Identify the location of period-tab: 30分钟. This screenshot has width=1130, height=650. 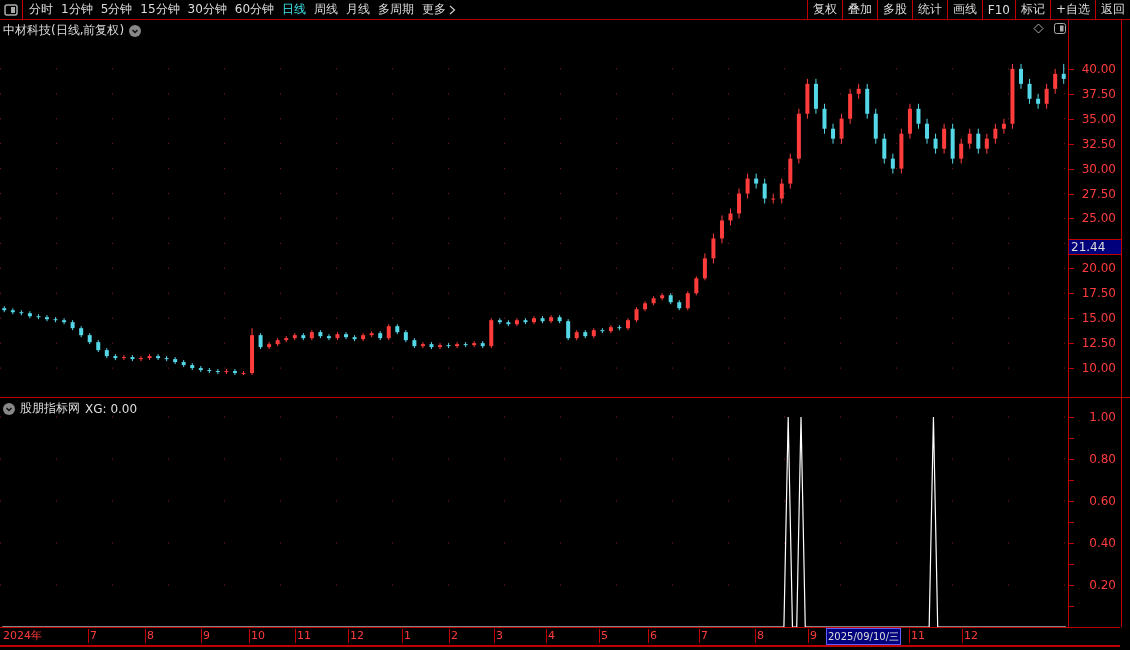
(207, 9).